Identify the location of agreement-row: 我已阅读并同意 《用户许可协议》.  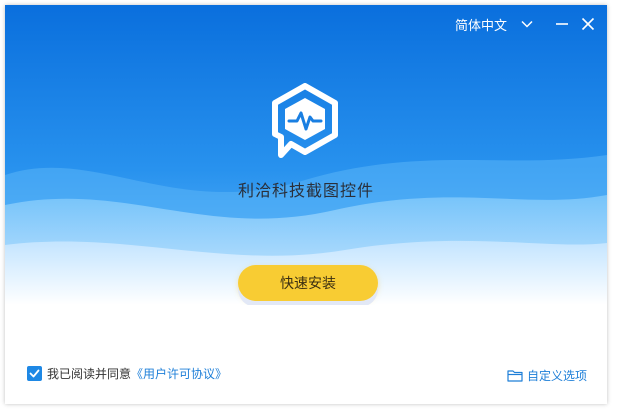
(127, 373).